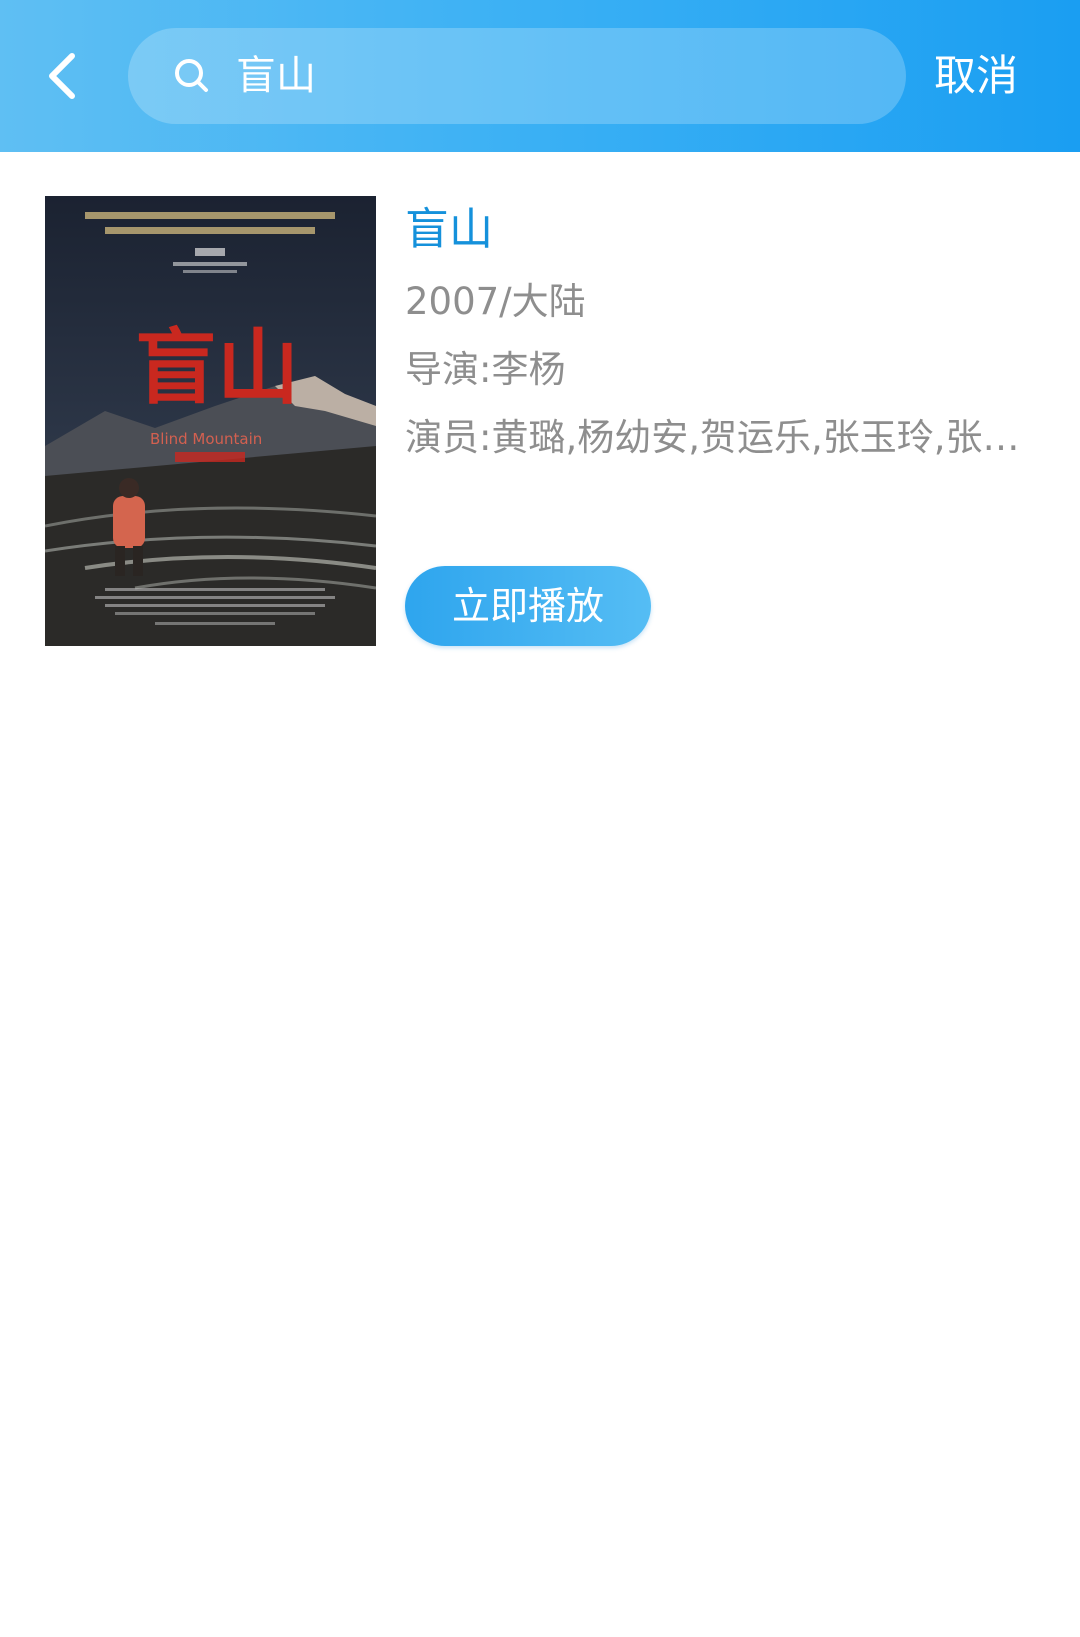 This screenshot has width=1080, height=1637. I want to click on poster-title: 盲山, so click(217, 368).